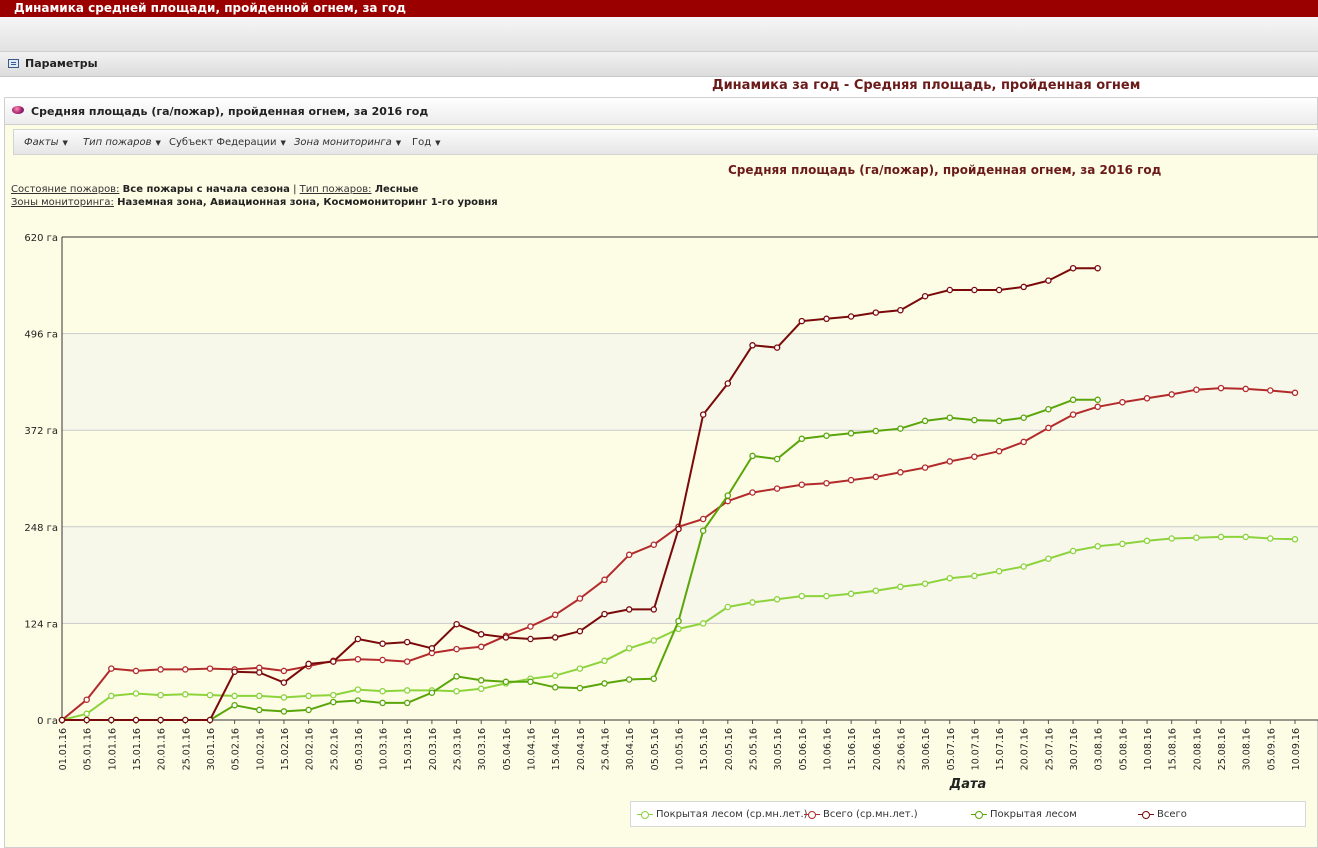 The width and height of the screenshot is (1318, 848). I want to click on x-tick-label: 30.07.16, so click(1074, 749).